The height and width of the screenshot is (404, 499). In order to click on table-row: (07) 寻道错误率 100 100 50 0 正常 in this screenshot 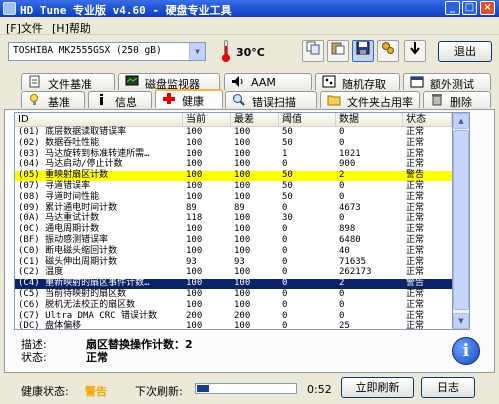, I will do `click(233, 186)`.